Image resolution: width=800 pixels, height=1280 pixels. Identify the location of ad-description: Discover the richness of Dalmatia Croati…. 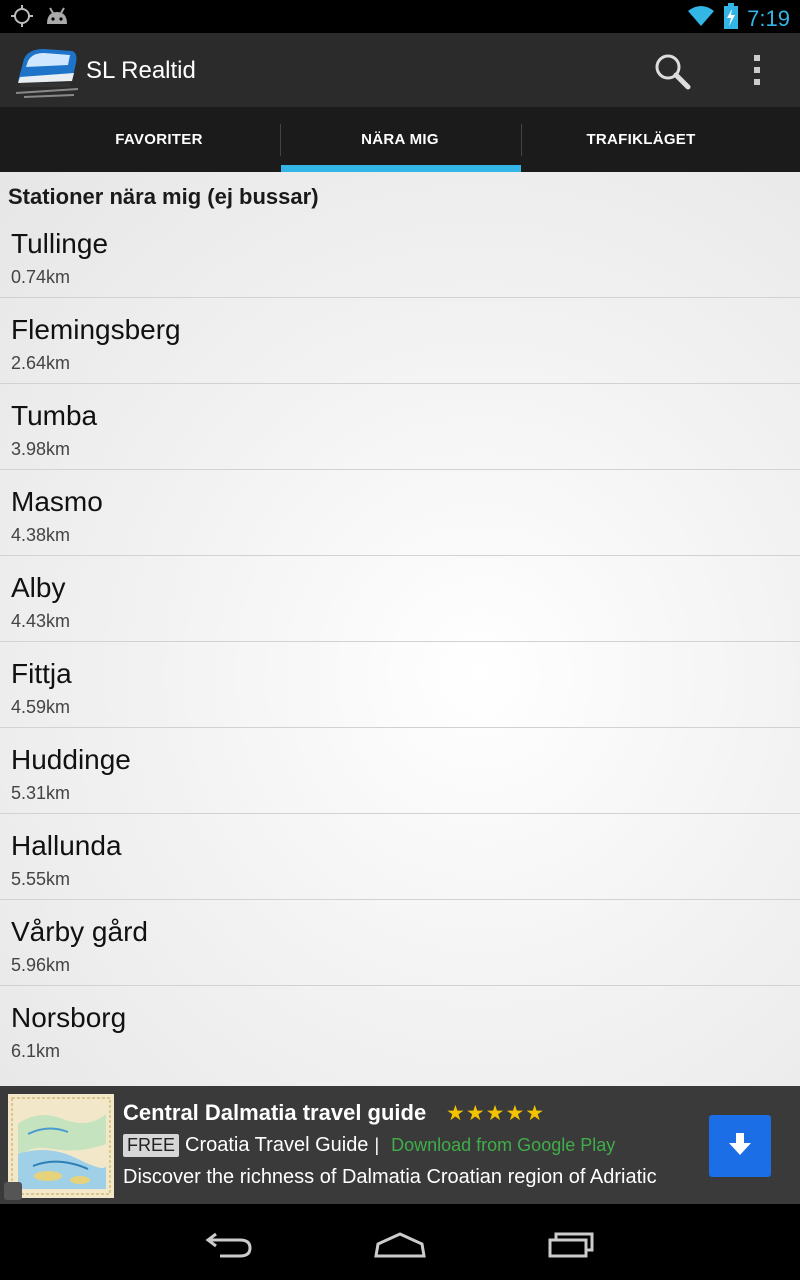
(390, 1177).